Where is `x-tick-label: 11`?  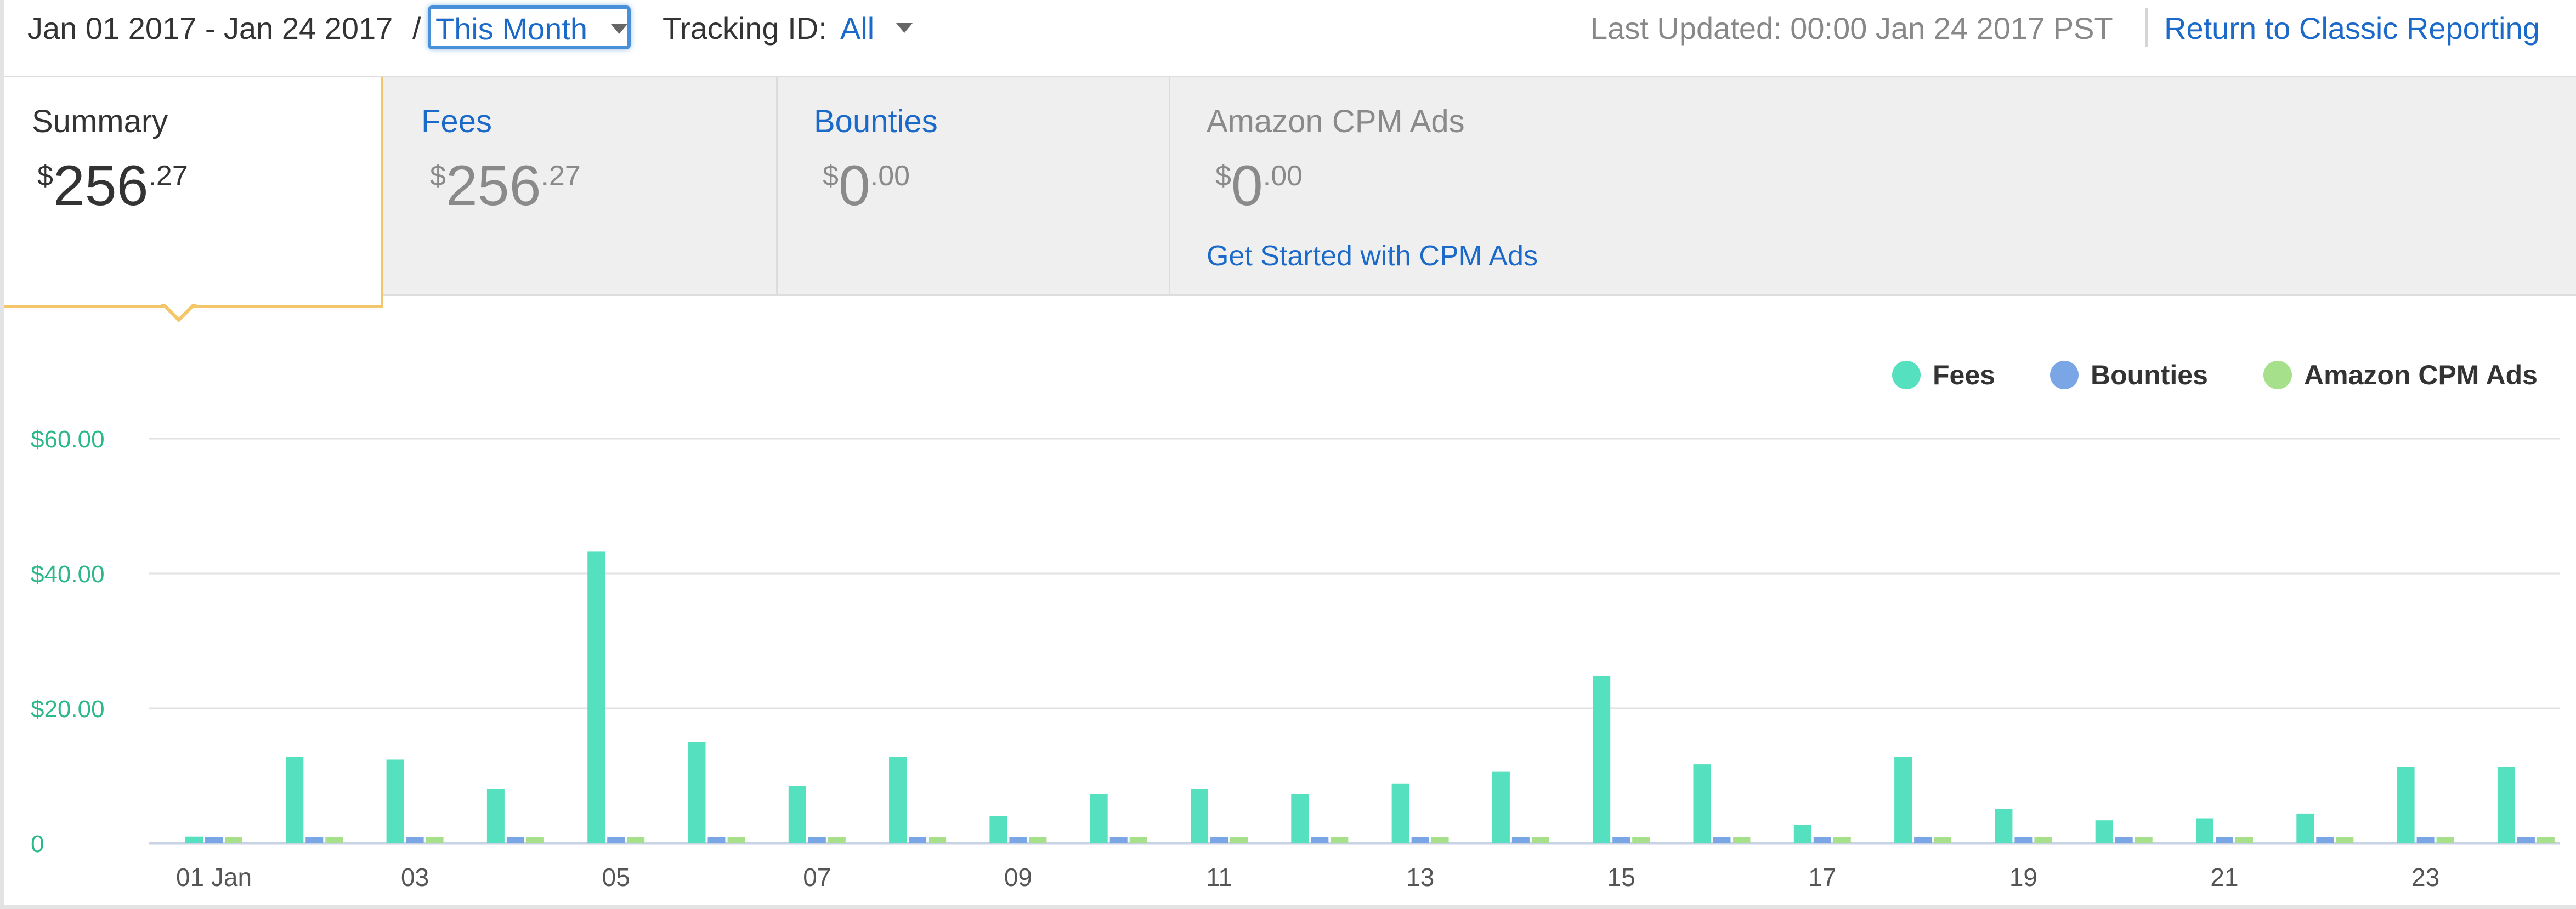
x-tick-label: 11 is located at coordinates (1219, 877).